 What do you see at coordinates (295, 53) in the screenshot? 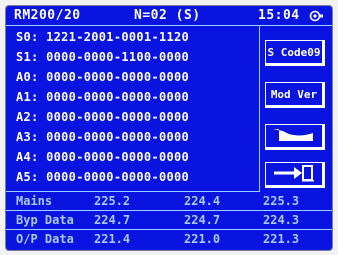
I see `s-code-button: S Code09` at bounding box center [295, 53].